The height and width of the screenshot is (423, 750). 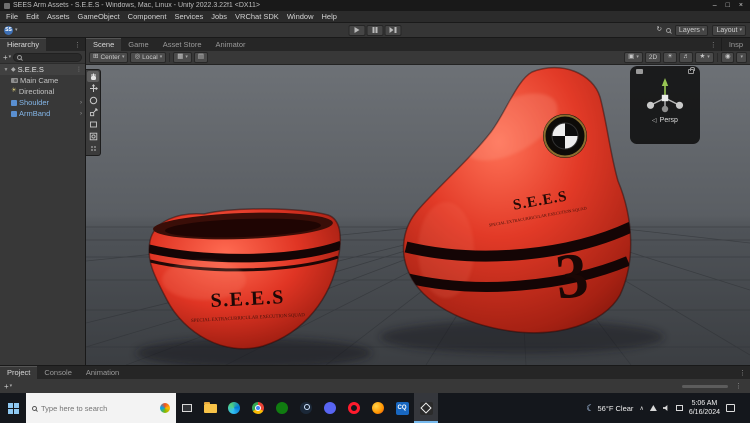 I want to click on custom-tools-button, so click(x=93, y=148).